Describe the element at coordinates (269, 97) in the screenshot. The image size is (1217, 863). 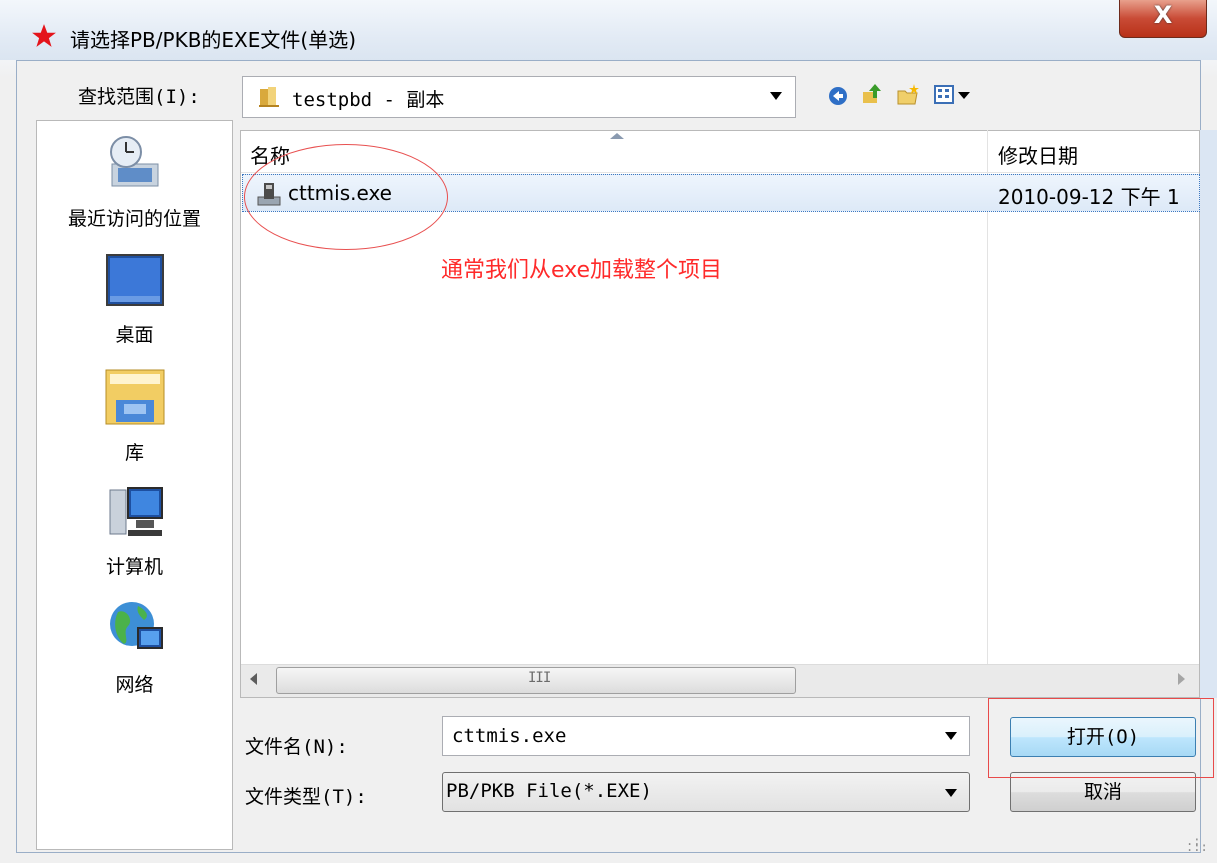
I see `folder-icon` at that location.